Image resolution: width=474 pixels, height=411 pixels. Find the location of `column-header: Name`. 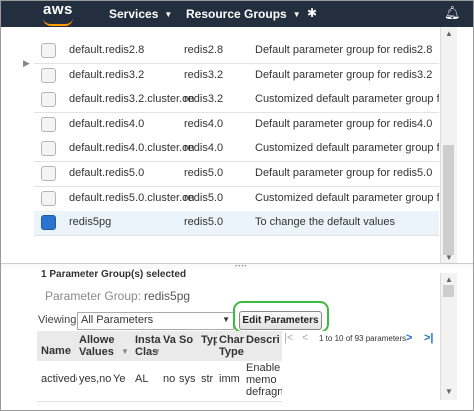

column-header: Name is located at coordinates (59, 351).